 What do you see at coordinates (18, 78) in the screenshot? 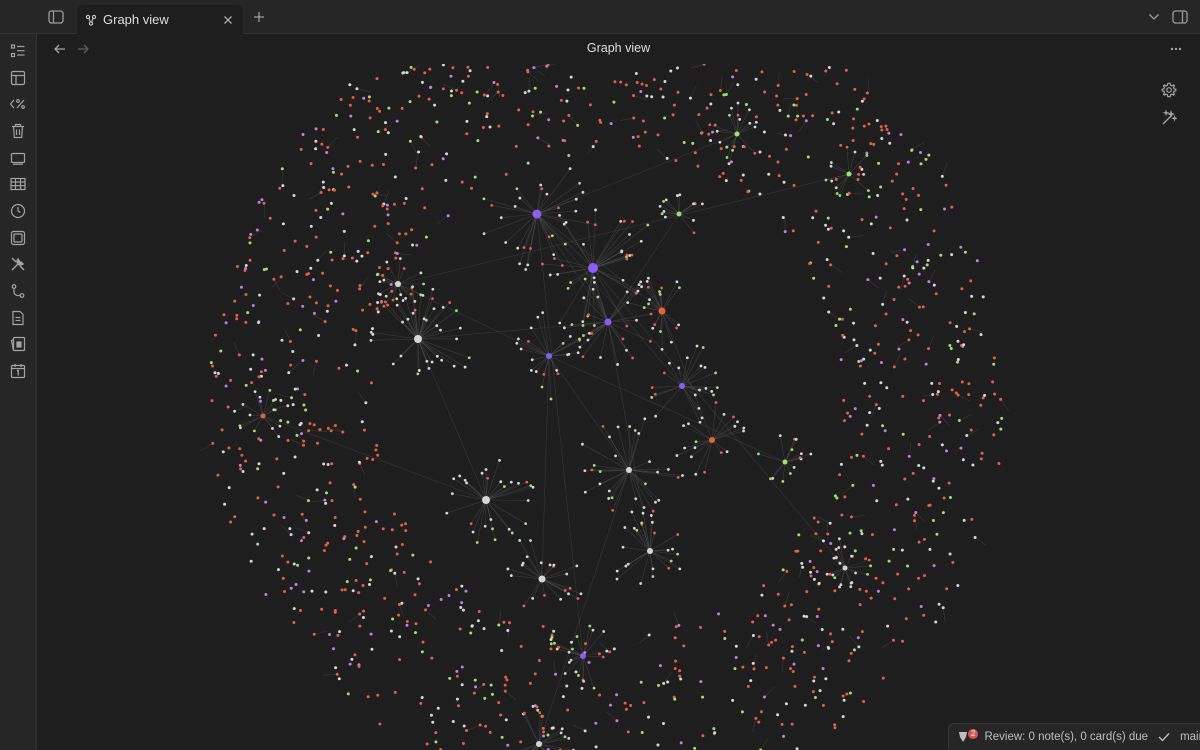
I see `layout-icon` at bounding box center [18, 78].